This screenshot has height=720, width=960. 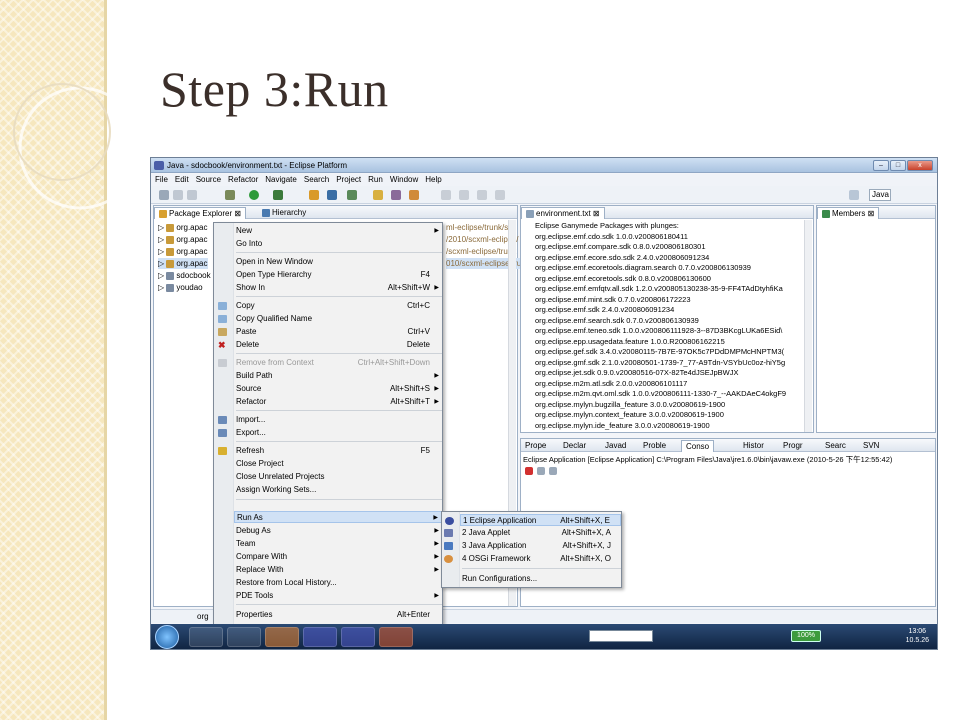 I want to click on taskbar-clock: 13:06 10.5.26, so click(x=917, y=636).